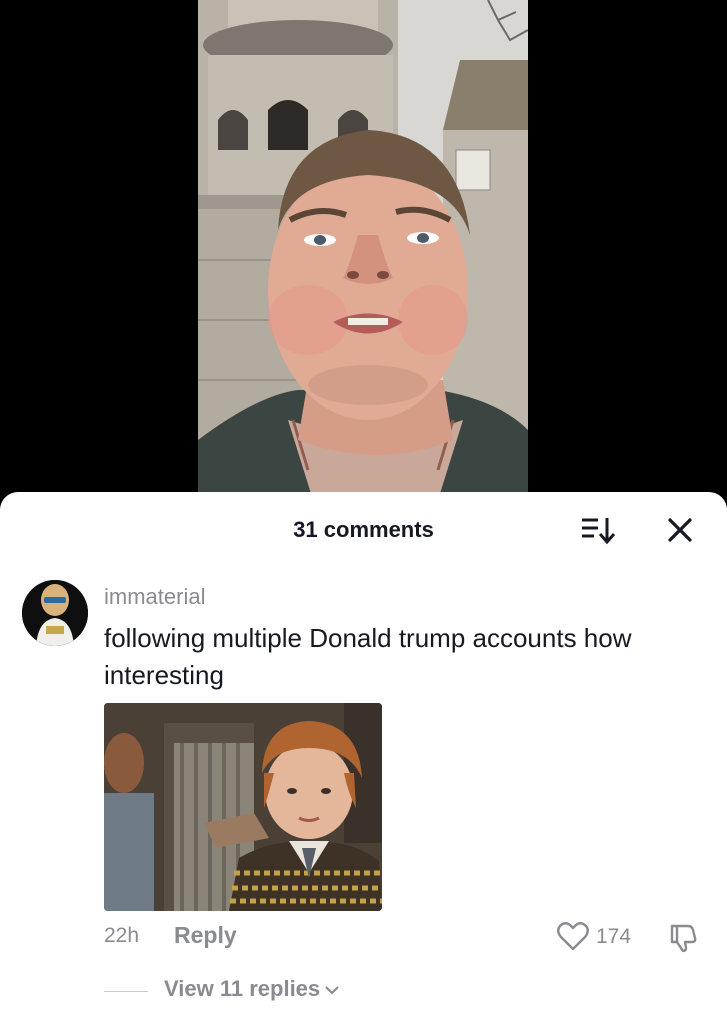 The height and width of the screenshot is (1024, 727). What do you see at coordinates (614, 936) in the screenshot?
I see `like-count: 174` at bounding box center [614, 936].